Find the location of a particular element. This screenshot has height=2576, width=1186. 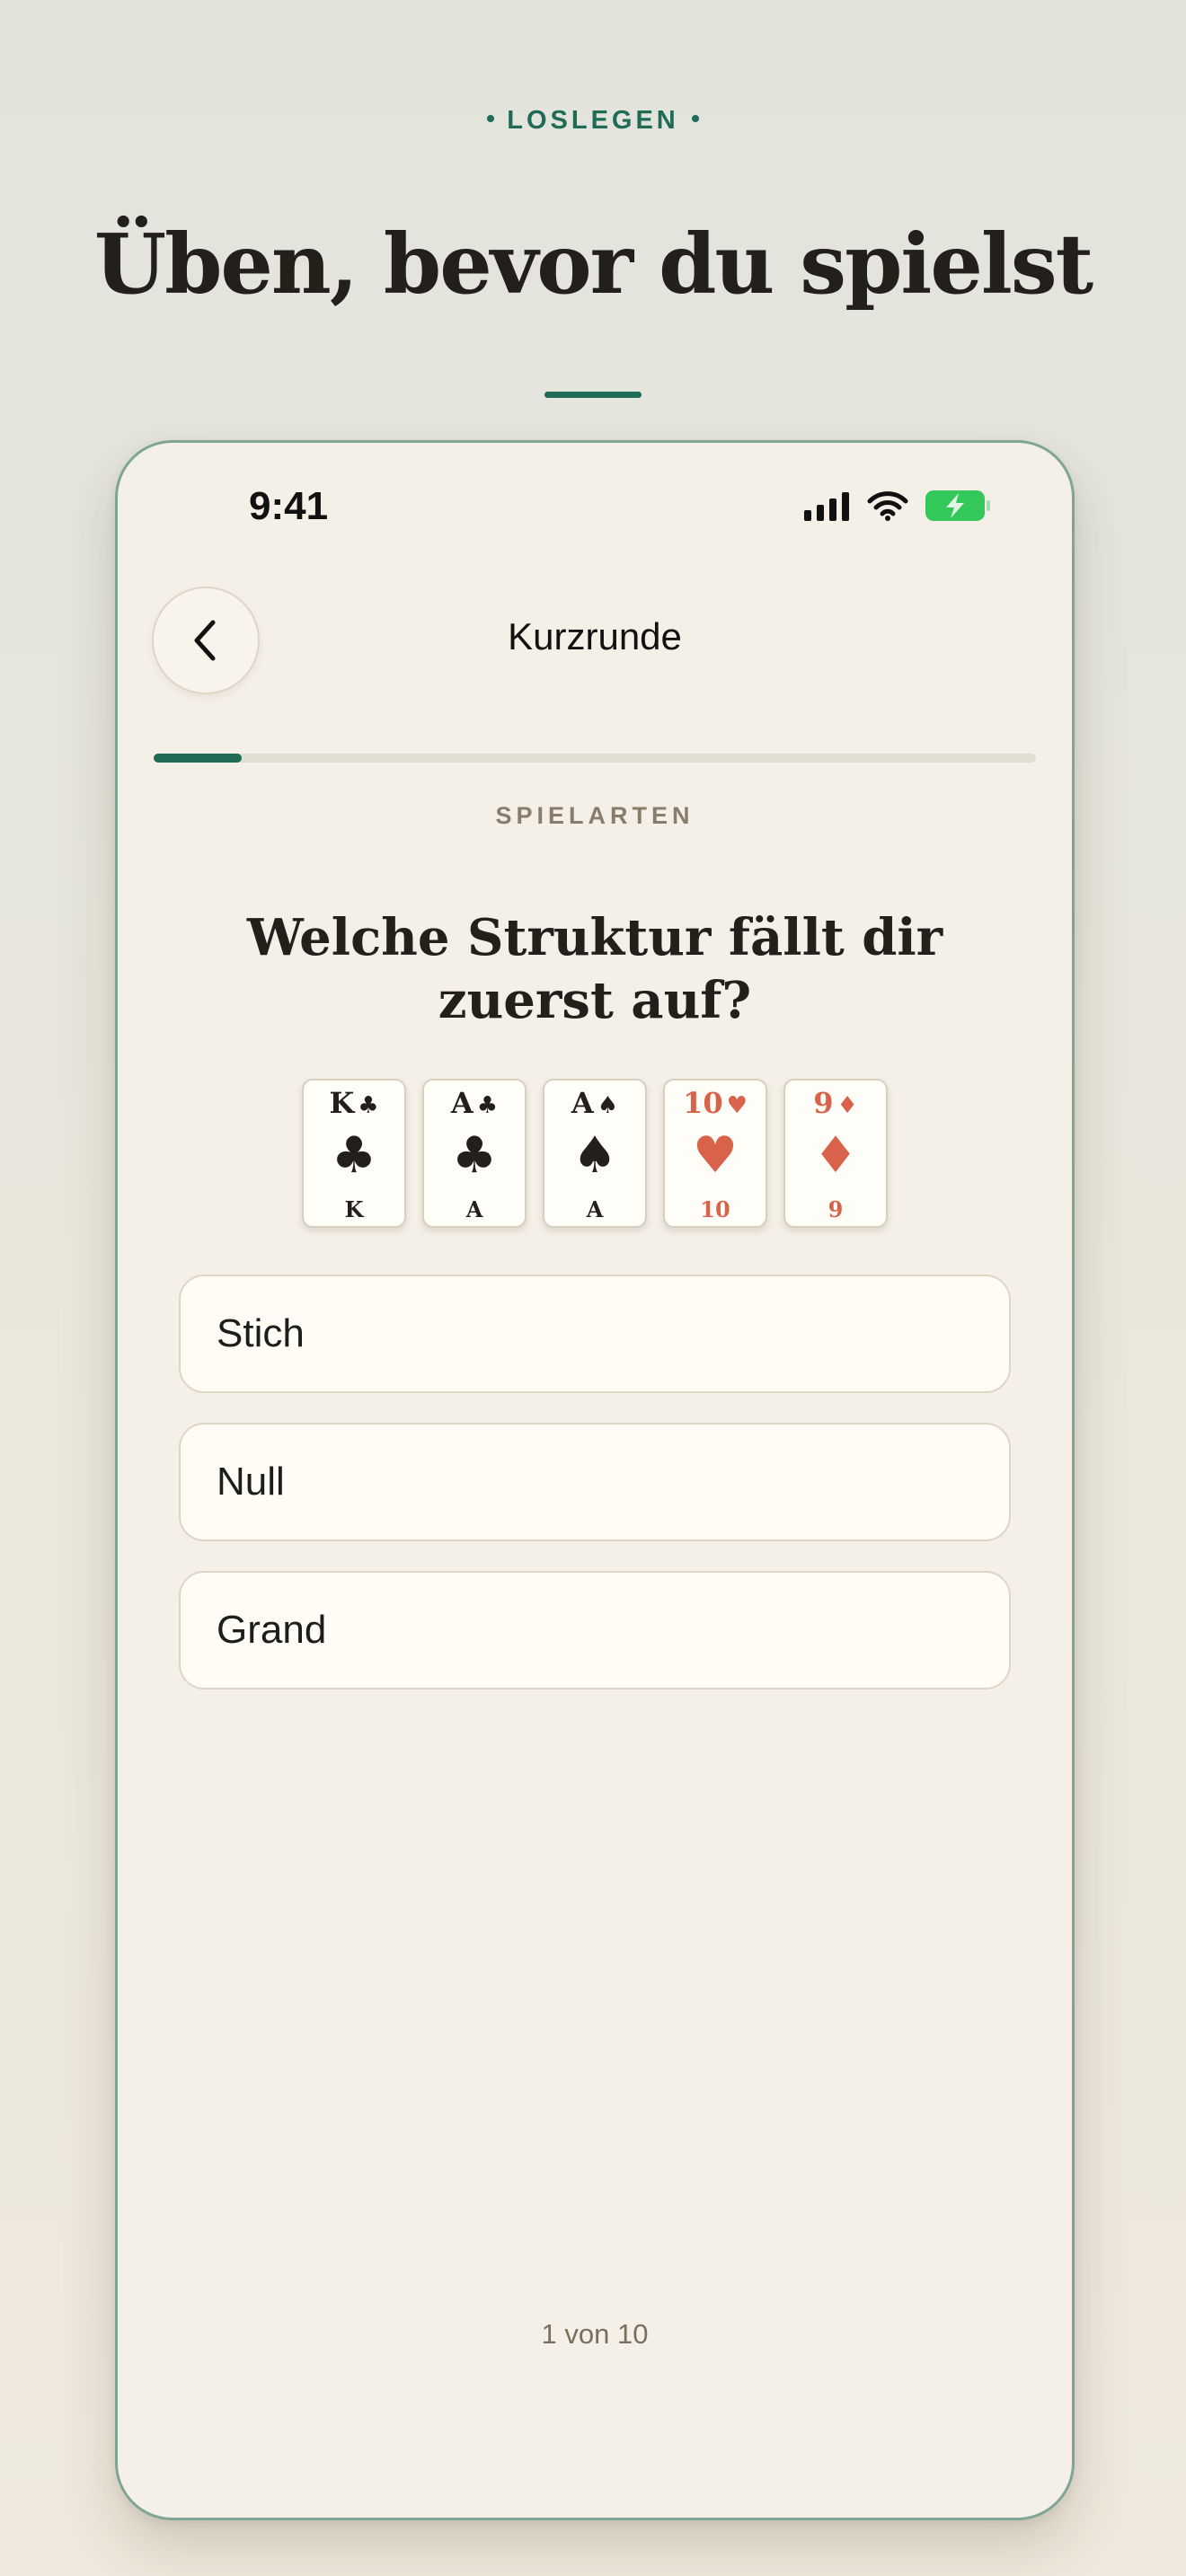

card-rank-bottom: 9 is located at coordinates (836, 1209).